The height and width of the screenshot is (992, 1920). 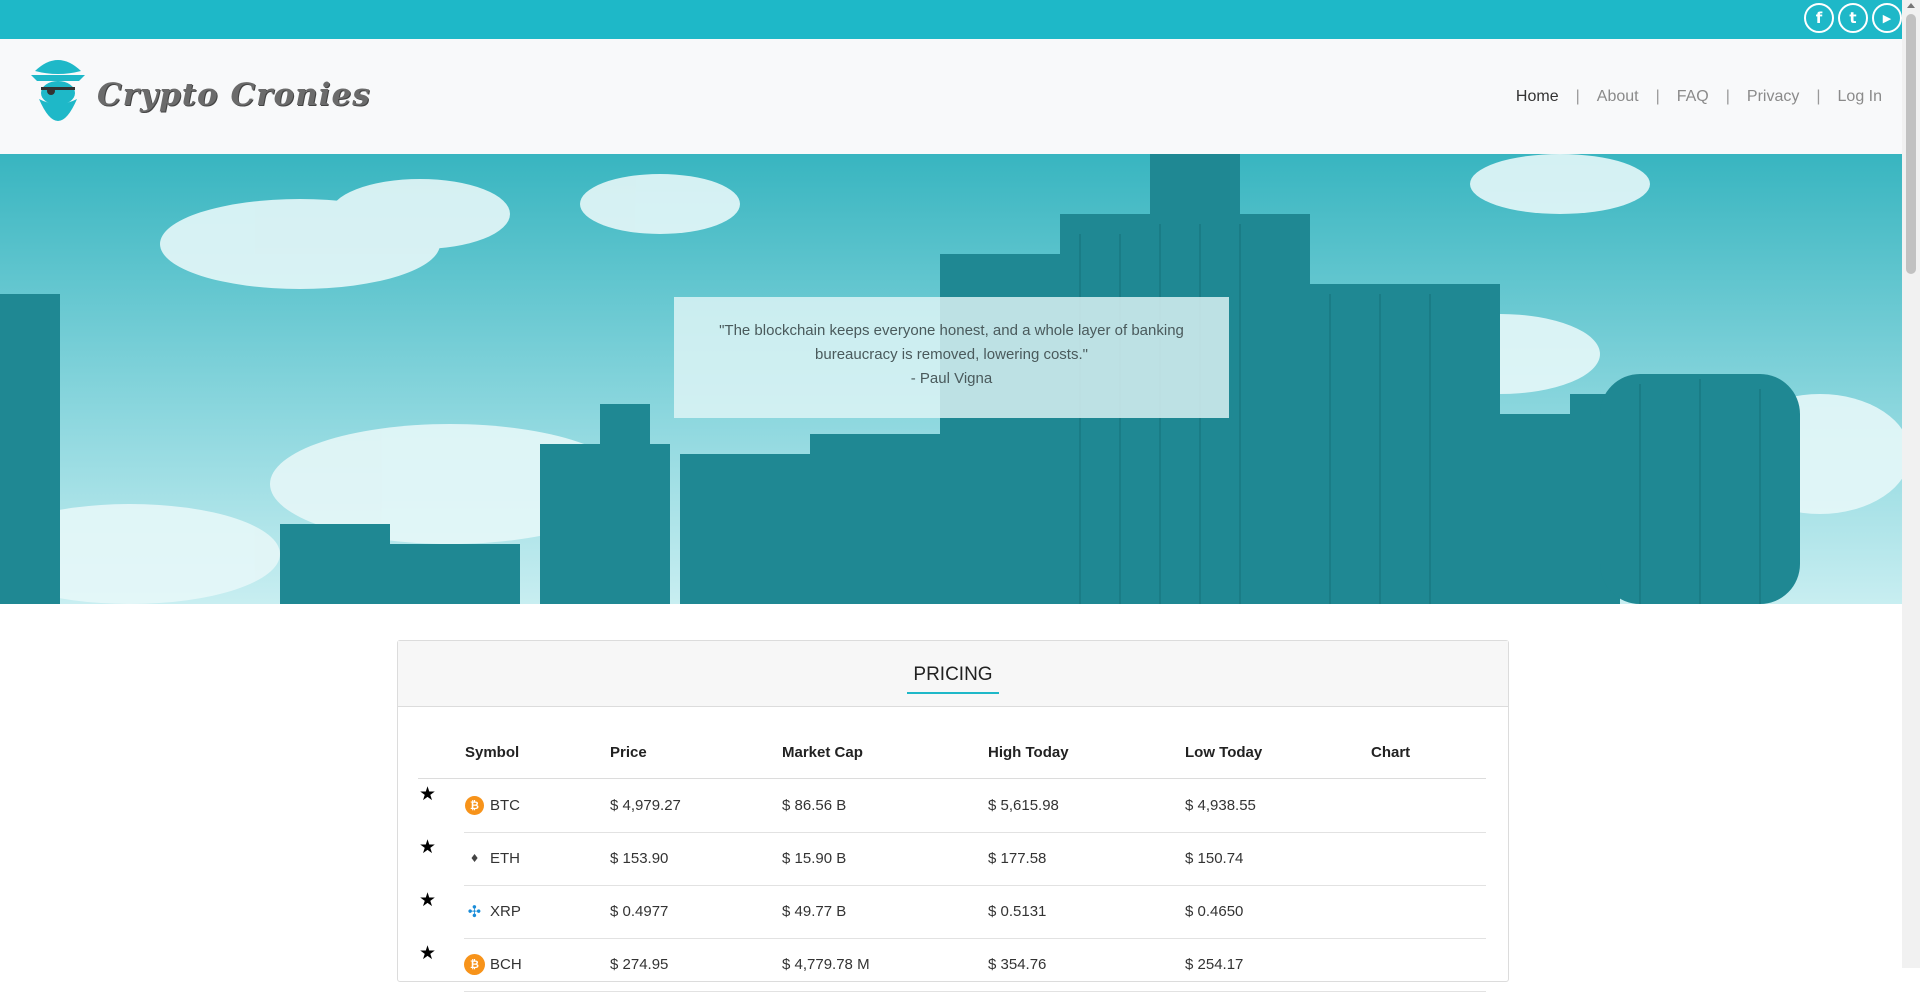 I want to click on quote-text-line2: bureaucracy is removed, lowering costs.", so click(x=951, y=354).